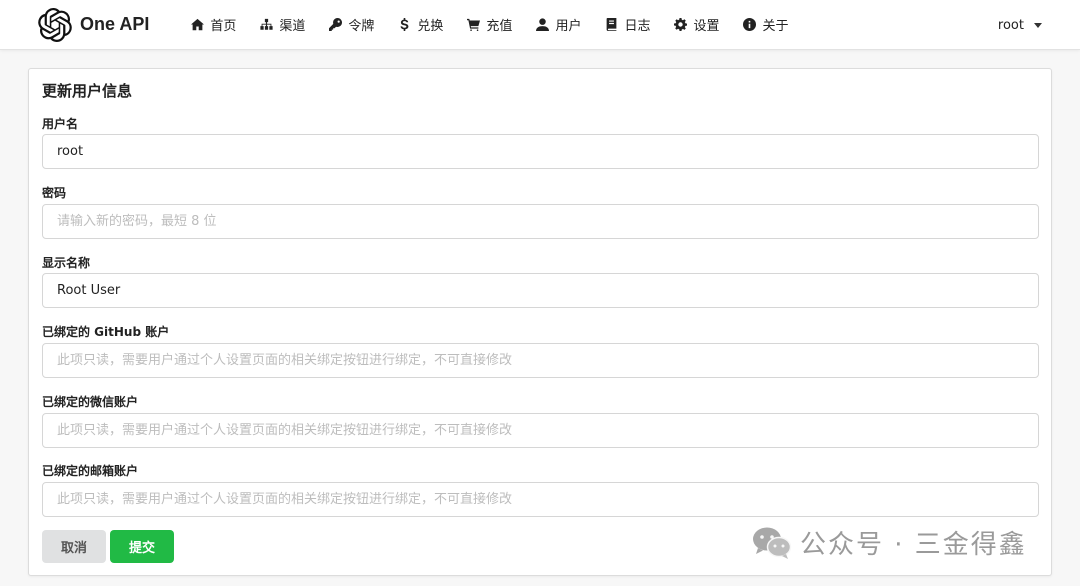  Describe the element at coordinates (1010, 25) in the screenshot. I see `user-menu-label: root` at that location.